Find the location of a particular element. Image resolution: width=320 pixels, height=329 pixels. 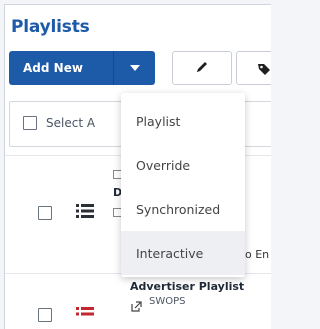

add-new-label: Add New is located at coordinates (53, 68).